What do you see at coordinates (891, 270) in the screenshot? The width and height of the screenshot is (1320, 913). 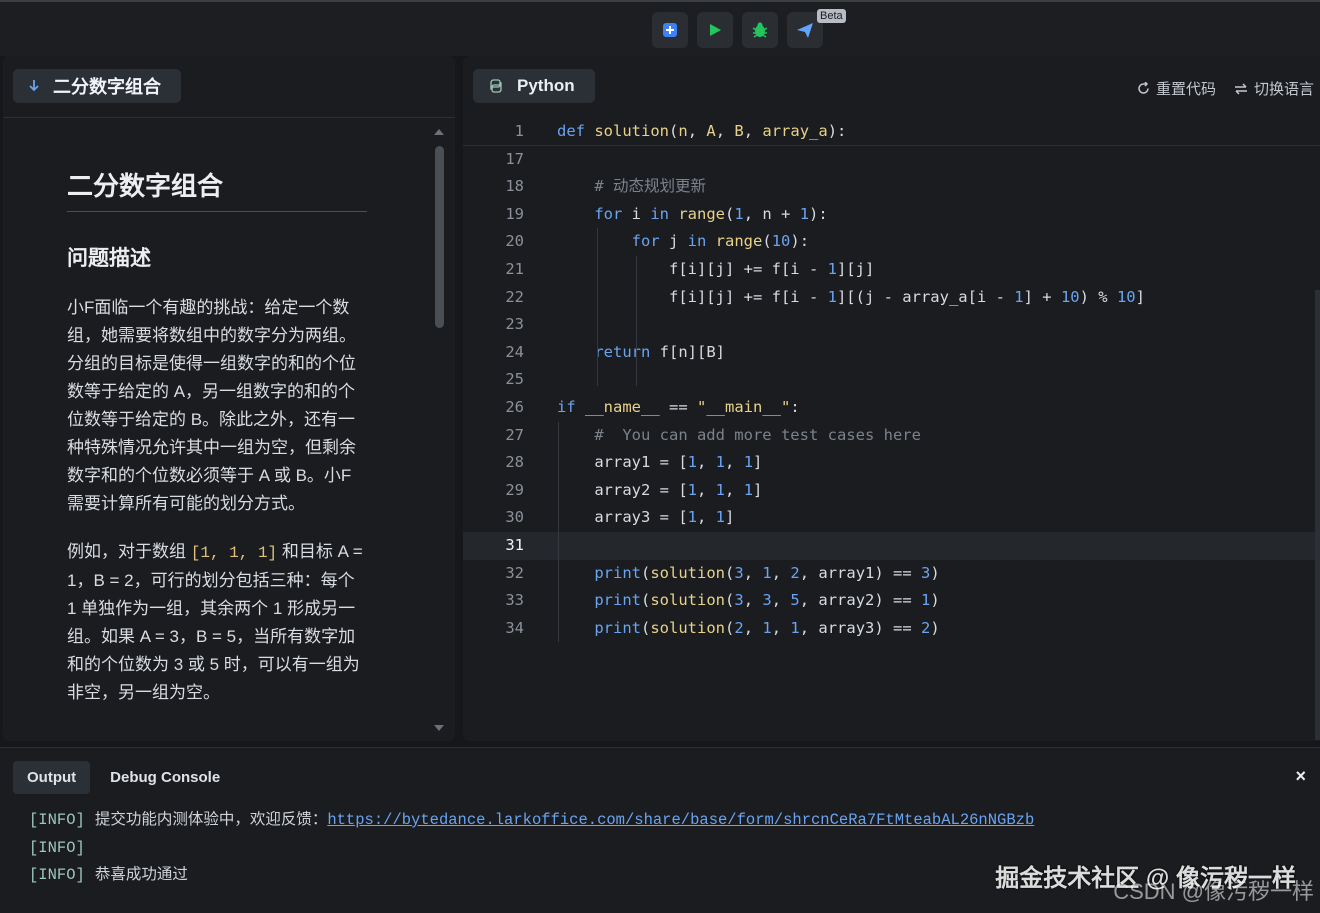 I see `code-line: 21 f[i][j] += f[i - 1][j]` at bounding box center [891, 270].